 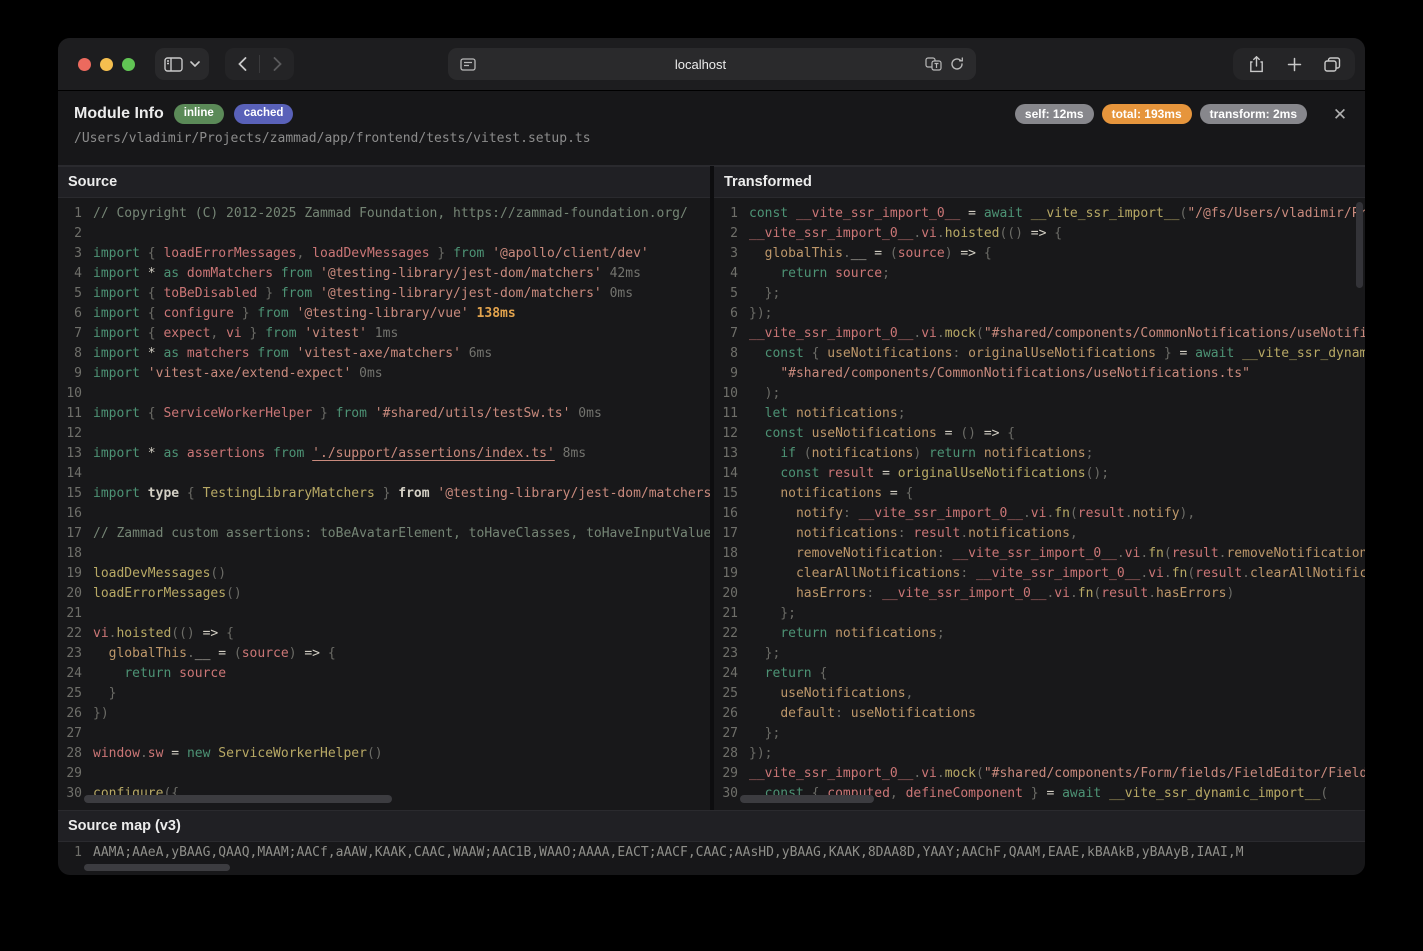 What do you see at coordinates (759, 613) in the screenshot?
I see `code-line: 21 };` at bounding box center [759, 613].